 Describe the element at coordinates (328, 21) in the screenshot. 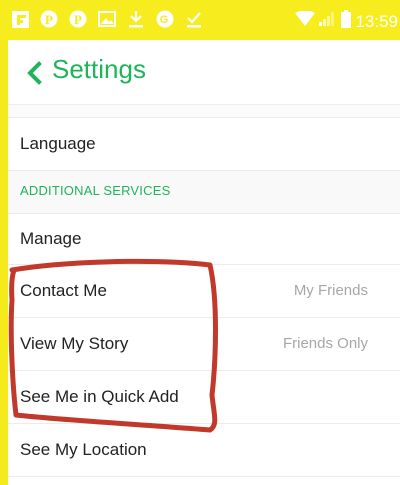

I see `signal-icon` at that location.